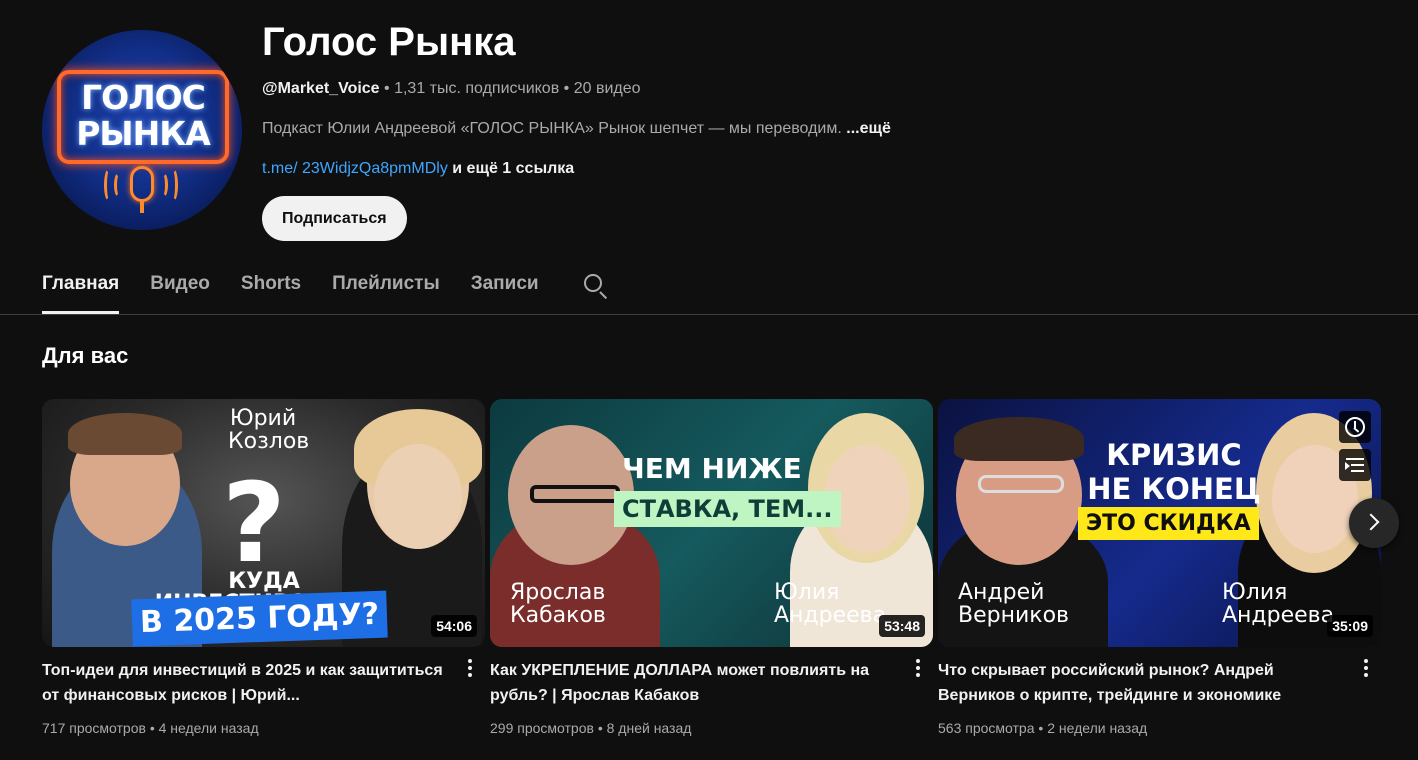 Image resolution: width=1418 pixels, height=760 pixels. What do you see at coordinates (595, 286) in the screenshot?
I see `search-icon` at bounding box center [595, 286].